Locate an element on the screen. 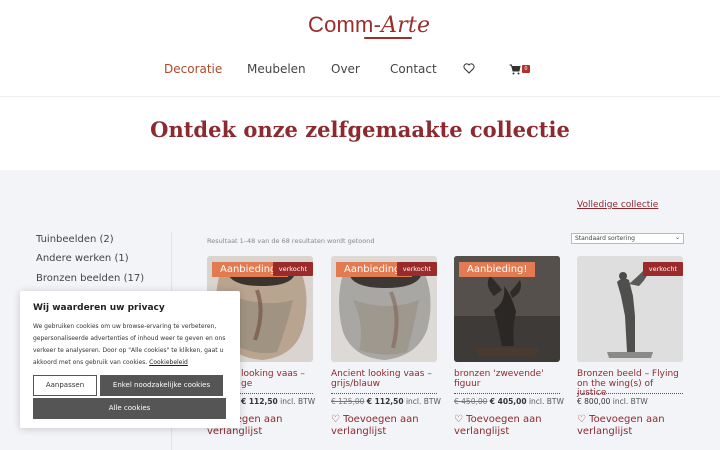  nav-item-meubelen: Meubelen is located at coordinates (276, 69).